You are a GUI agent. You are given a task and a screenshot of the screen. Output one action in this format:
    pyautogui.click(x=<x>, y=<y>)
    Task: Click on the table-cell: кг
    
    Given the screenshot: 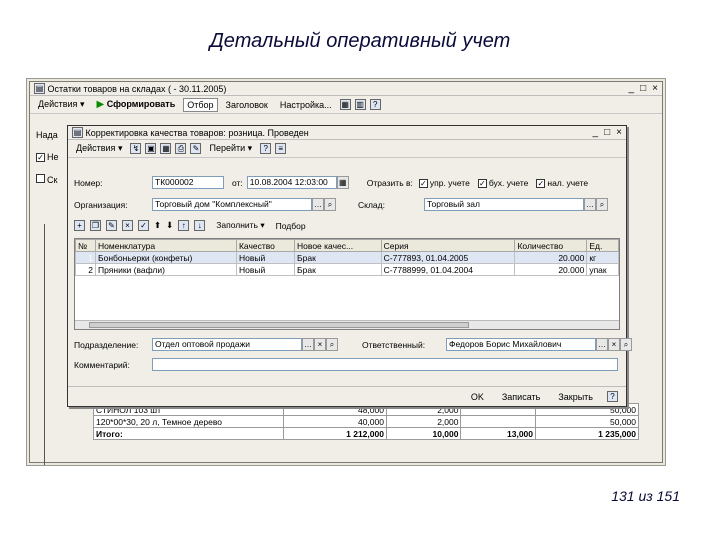 What is the action you would take?
    pyautogui.click(x=602, y=257)
    